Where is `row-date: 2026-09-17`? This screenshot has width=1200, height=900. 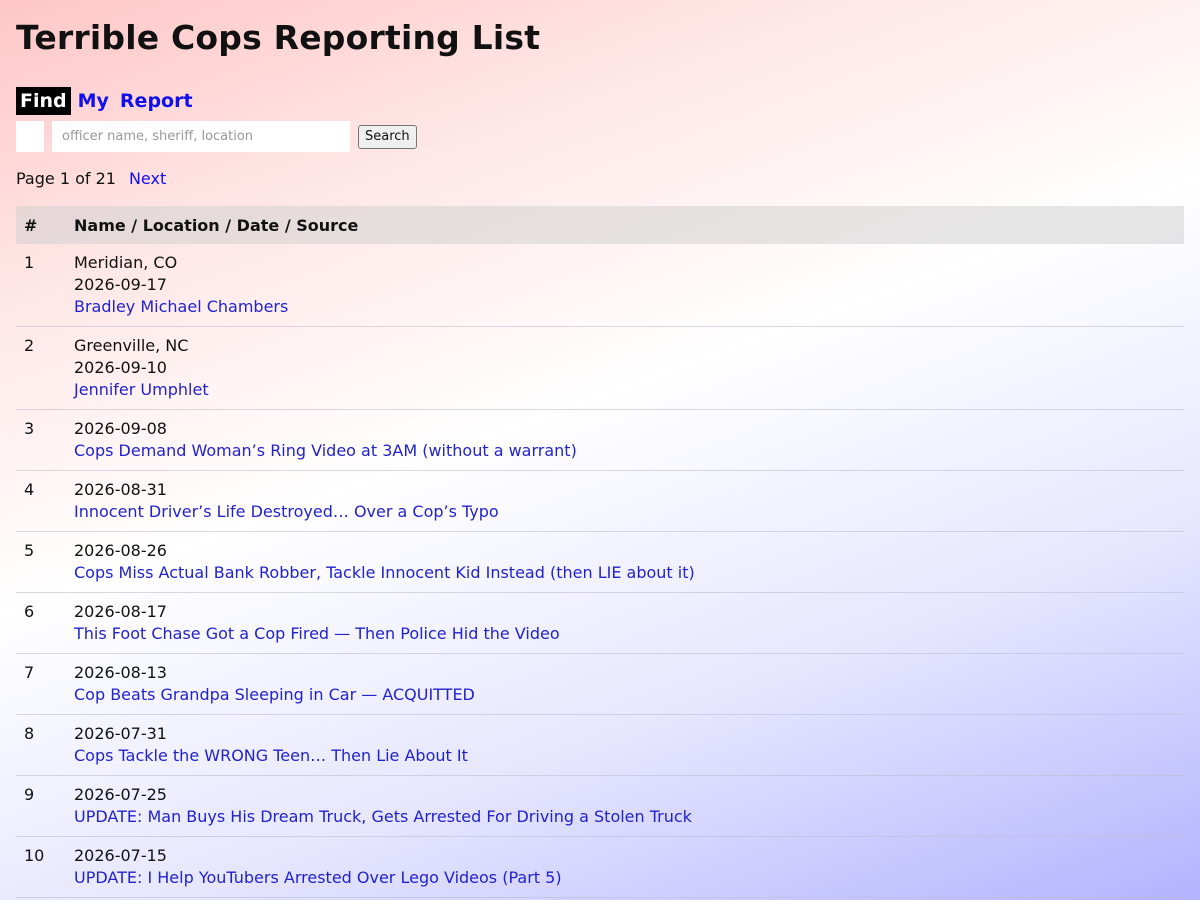
row-date: 2026-09-17 is located at coordinates (120, 284).